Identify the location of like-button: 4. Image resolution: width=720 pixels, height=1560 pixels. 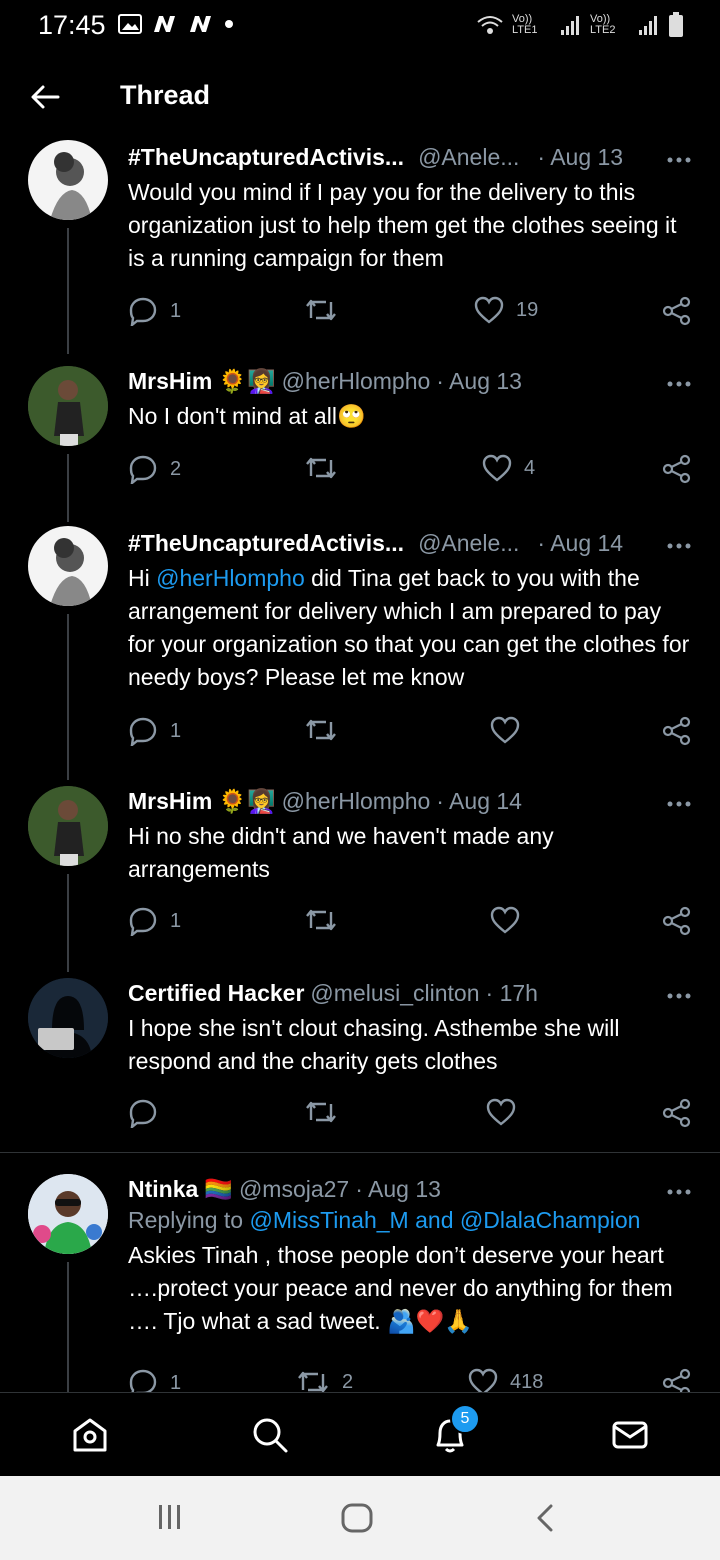
(508, 468).